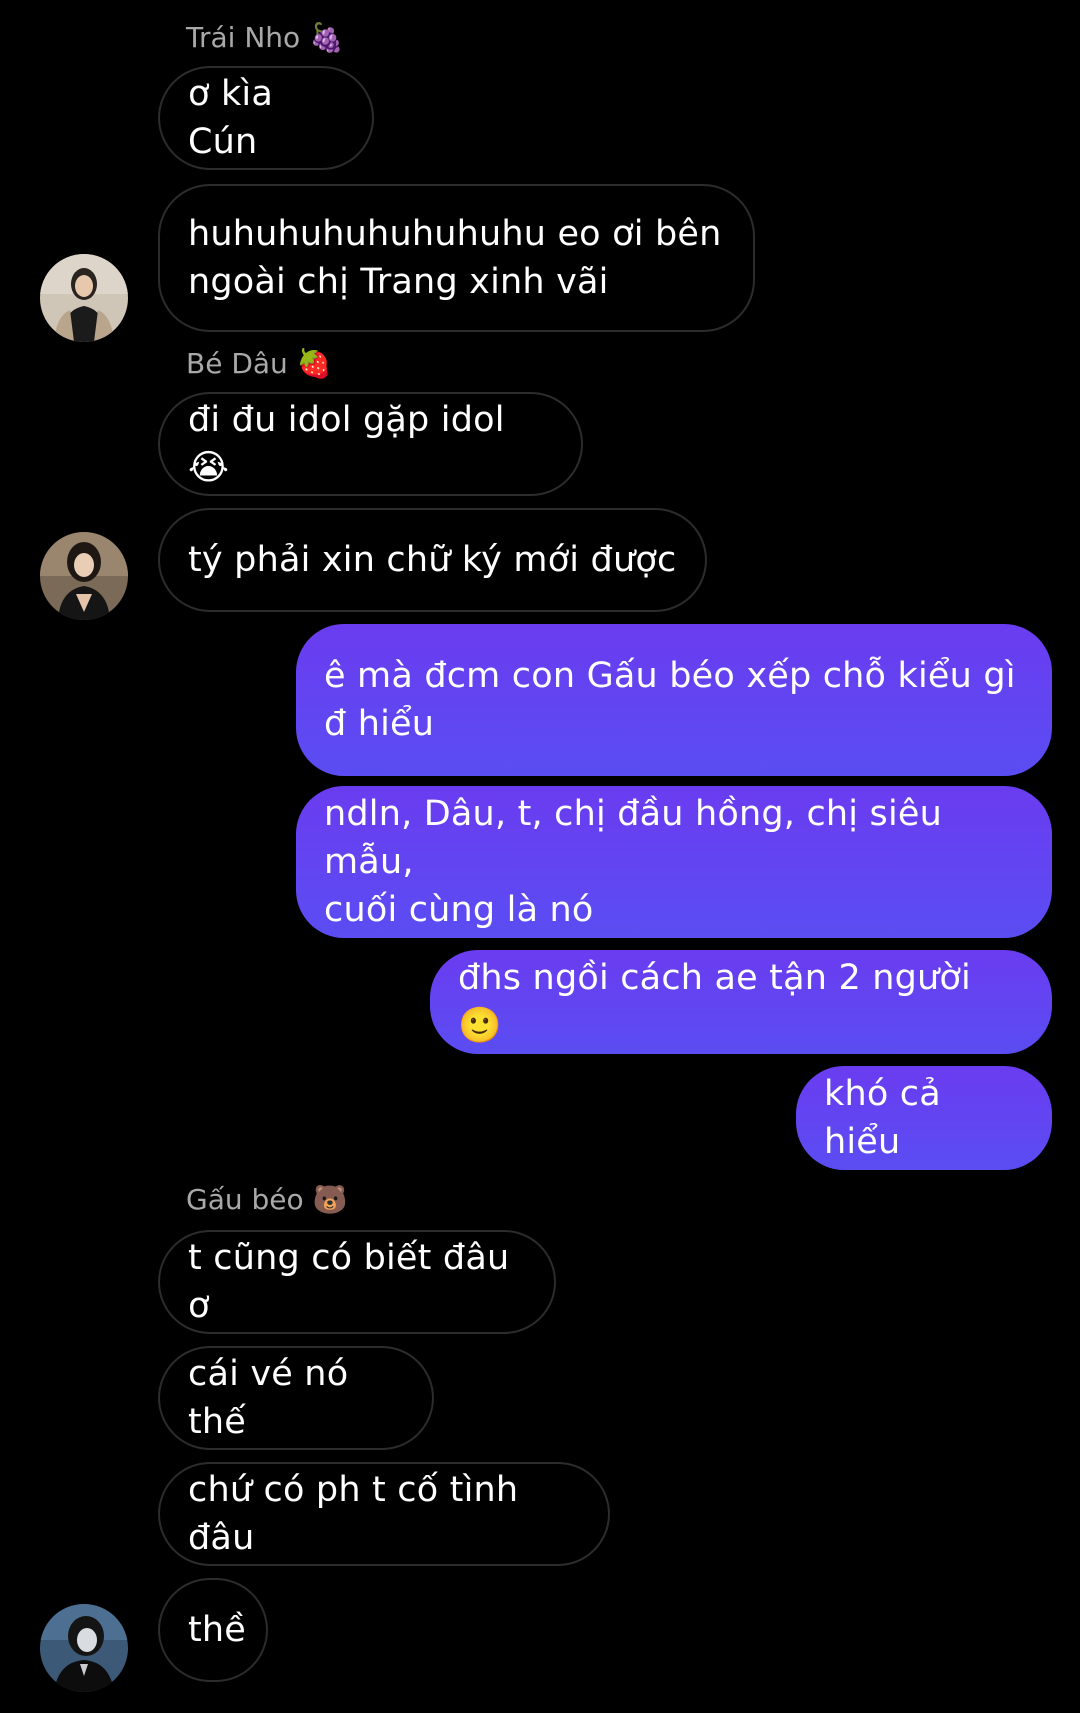 This screenshot has height=1713, width=1080. Describe the element at coordinates (357, 1282) in the screenshot. I see `message-bubble-incoming: t cũng có biết đâu ơ` at that location.